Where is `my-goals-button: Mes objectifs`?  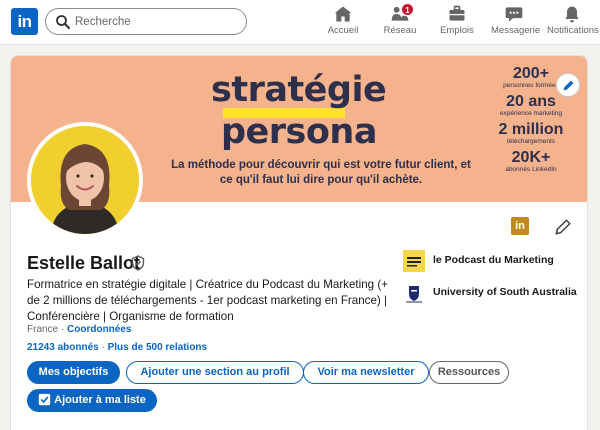 my-goals-button: Mes objectifs is located at coordinates (73, 372).